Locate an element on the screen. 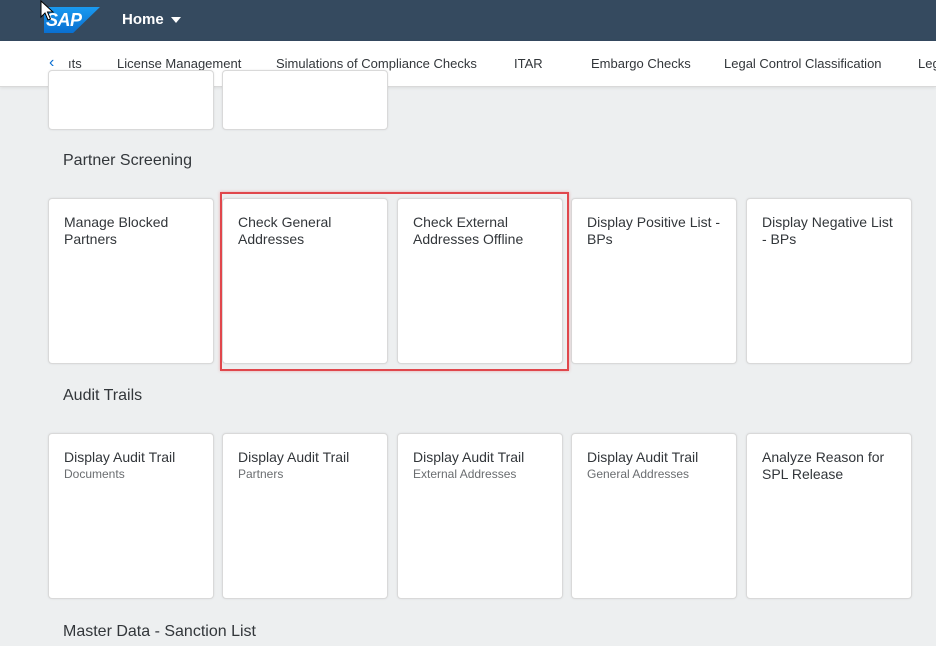  tile-check-general-addresses: Check General Addresses is located at coordinates (305, 281).